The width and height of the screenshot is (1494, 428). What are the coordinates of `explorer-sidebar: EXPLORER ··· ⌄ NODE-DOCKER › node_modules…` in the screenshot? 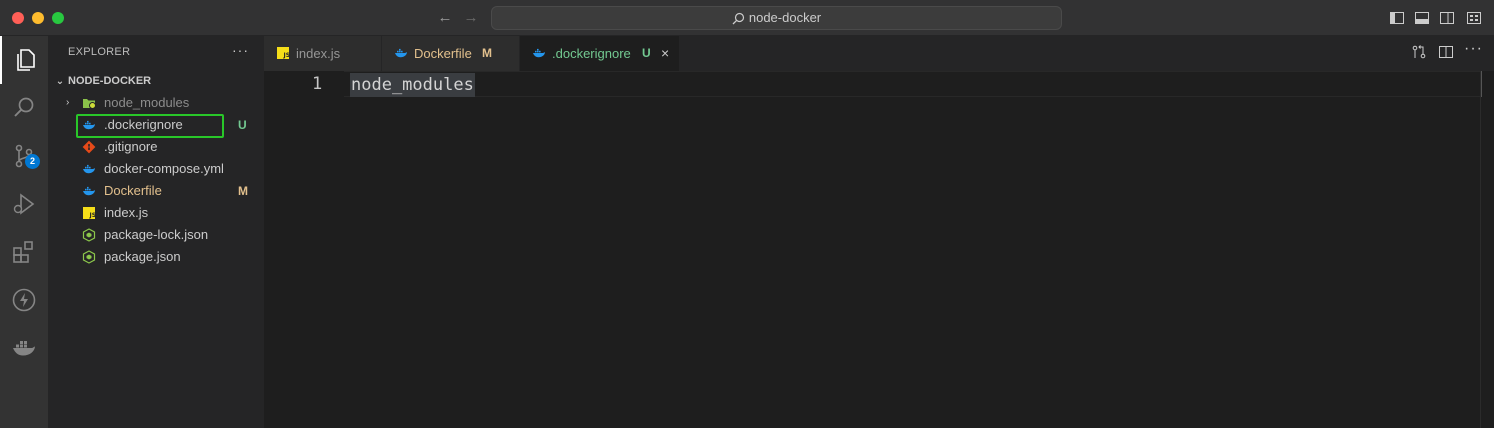 It's located at (156, 232).